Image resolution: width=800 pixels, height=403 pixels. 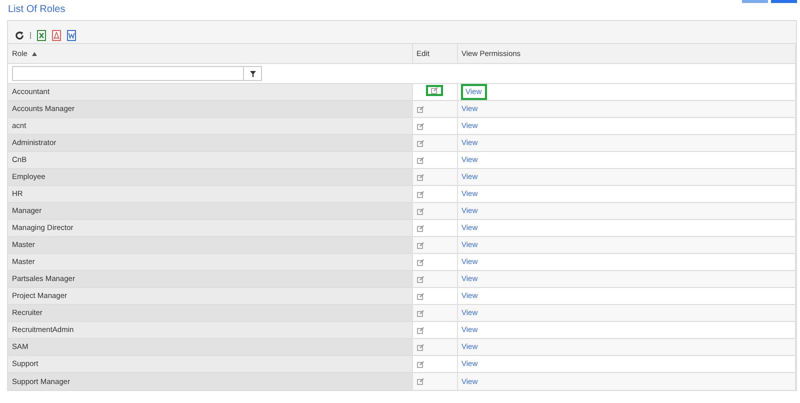 What do you see at coordinates (253, 73) in the screenshot?
I see `filter-icon` at bounding box center [253, 73].